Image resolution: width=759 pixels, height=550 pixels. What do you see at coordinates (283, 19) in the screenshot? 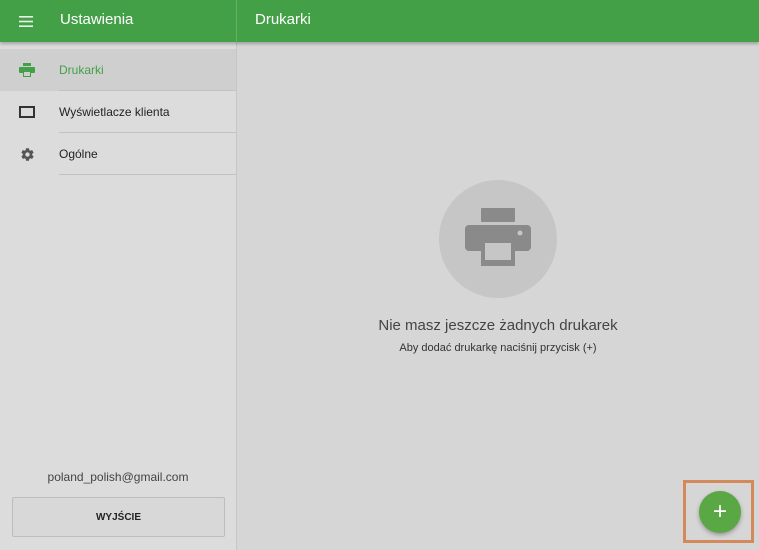
I see `page-title: Drukarki` at bounding box center [283, 19].